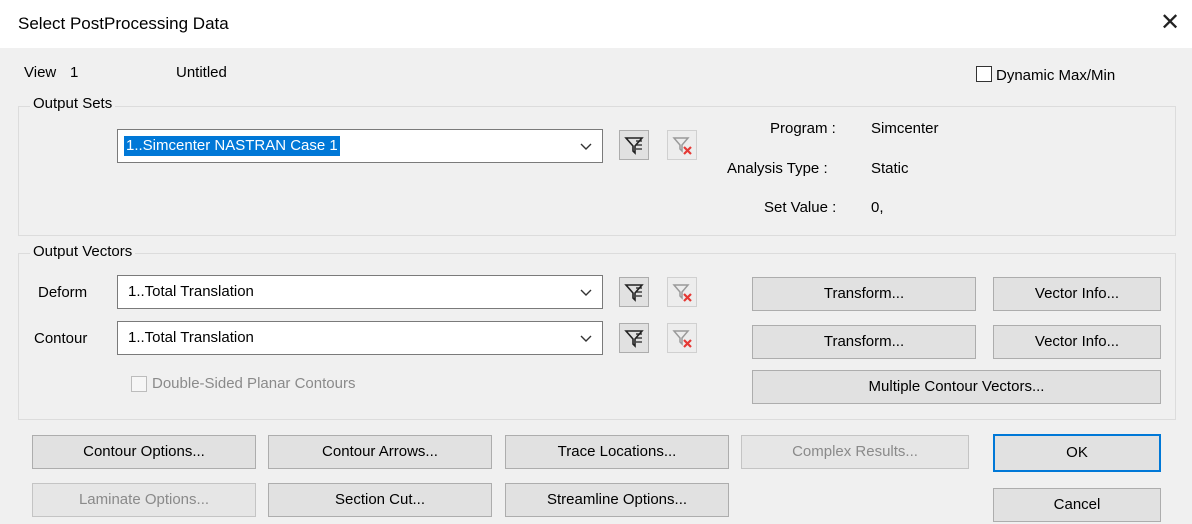 This screenshot has width=1192, height=524. What do you see at coordinates (1077, 505) in the screenshot?
I see `cancel-button: Cancel` at bounding box center [1077, 505].